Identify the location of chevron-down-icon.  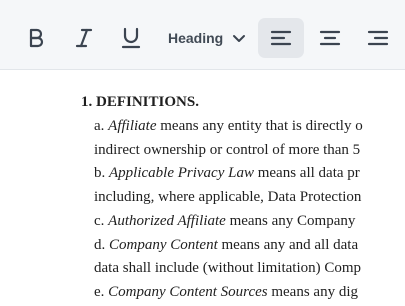
(239, 38).